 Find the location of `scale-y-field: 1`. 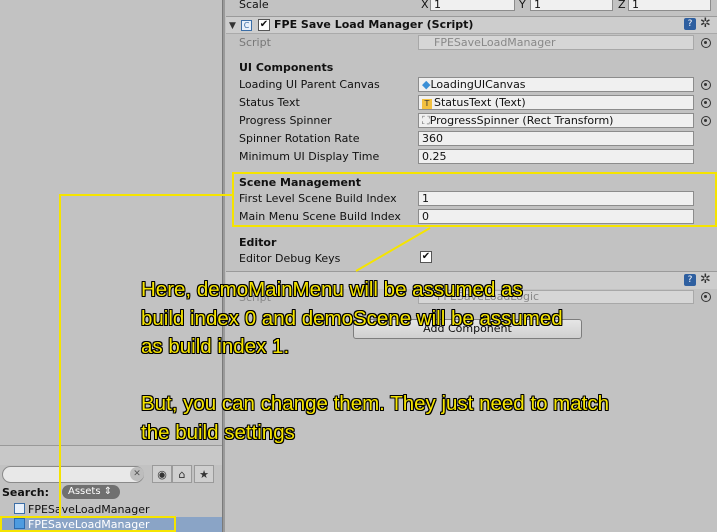

scale-y-field: 1 is located at coordinates (571, 5).